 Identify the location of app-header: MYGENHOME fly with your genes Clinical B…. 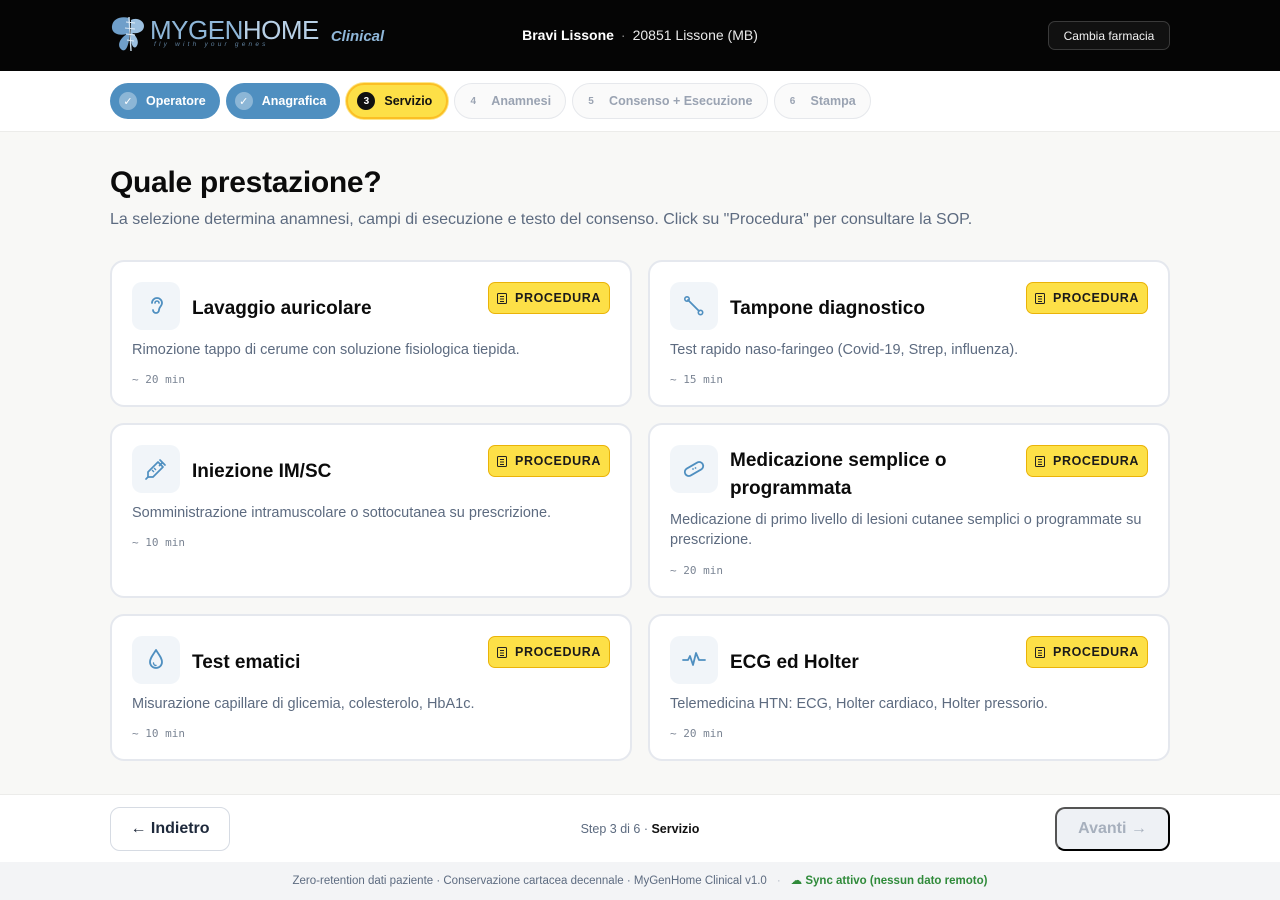
(640, 35).